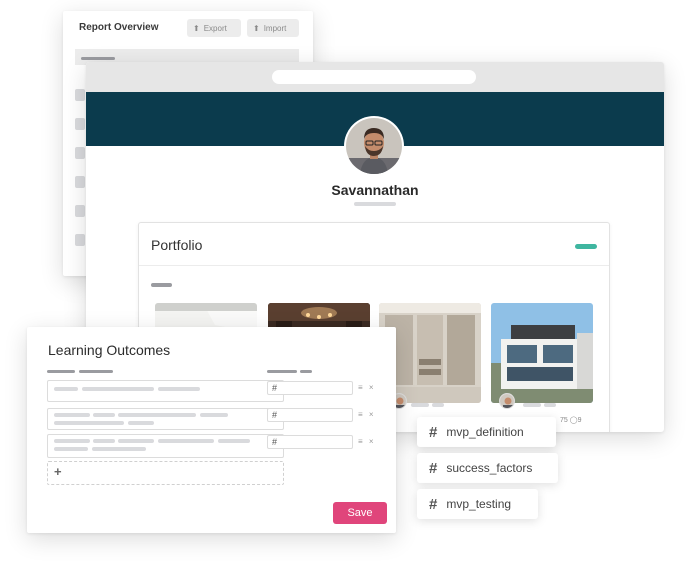  What do you see at coordinates (375, 204) in the screenshot?
I see `profile-subtitle-placeholder` at bounding box center [375, 204].